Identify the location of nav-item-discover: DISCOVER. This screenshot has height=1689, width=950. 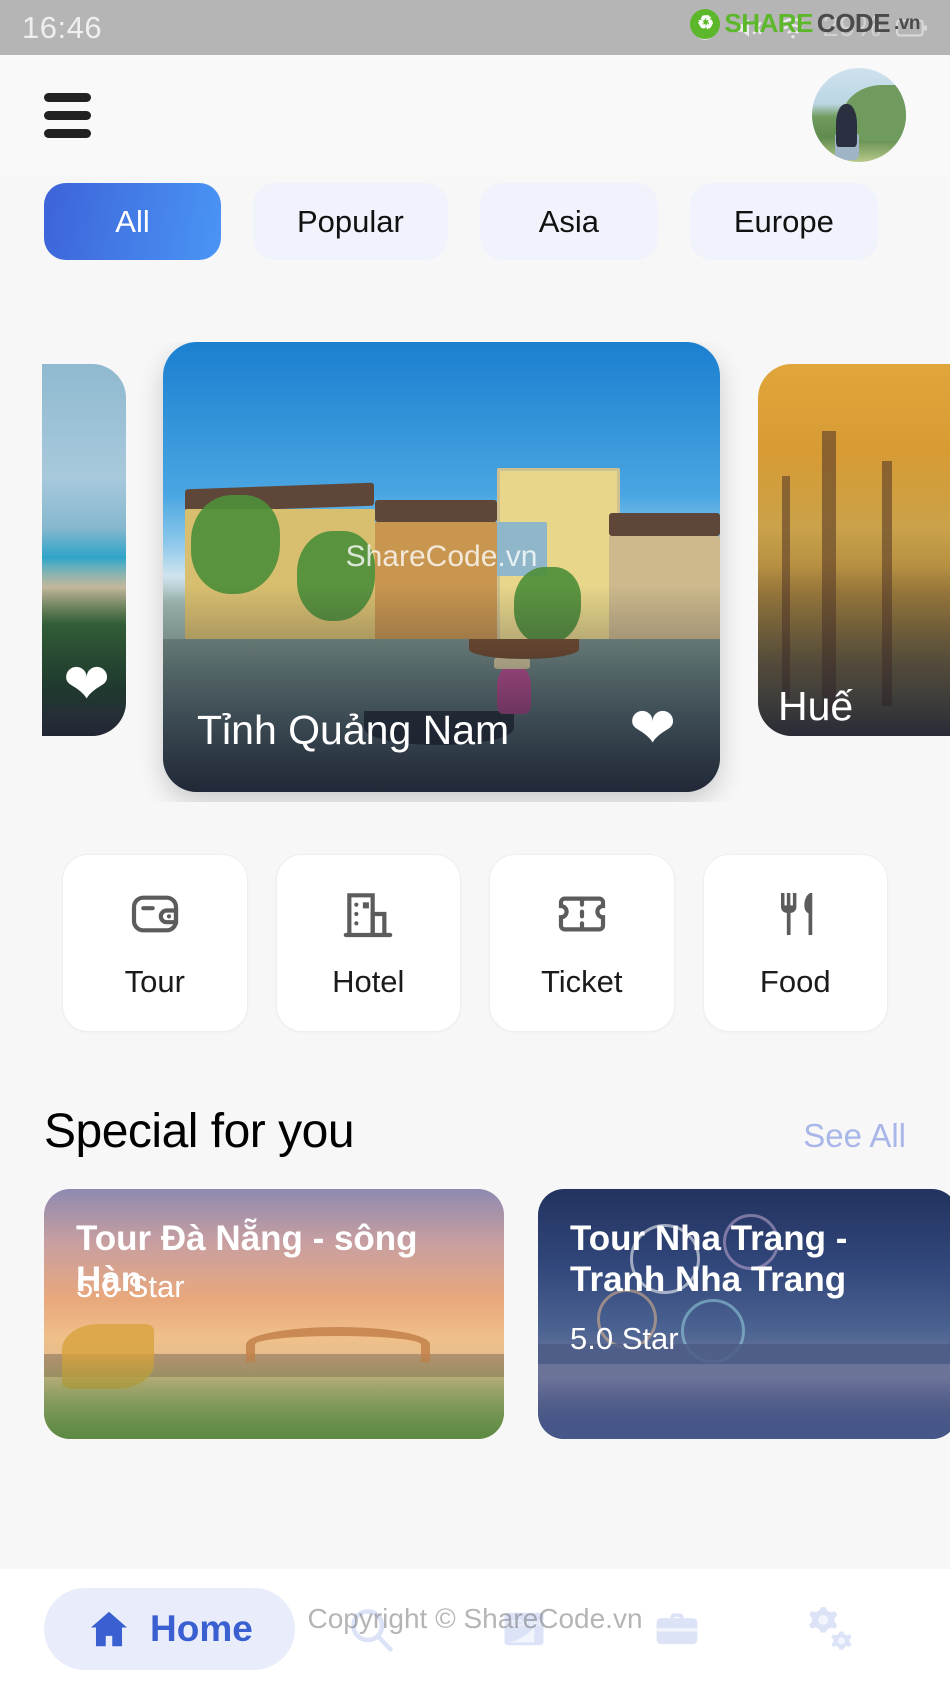
(524, 1629).